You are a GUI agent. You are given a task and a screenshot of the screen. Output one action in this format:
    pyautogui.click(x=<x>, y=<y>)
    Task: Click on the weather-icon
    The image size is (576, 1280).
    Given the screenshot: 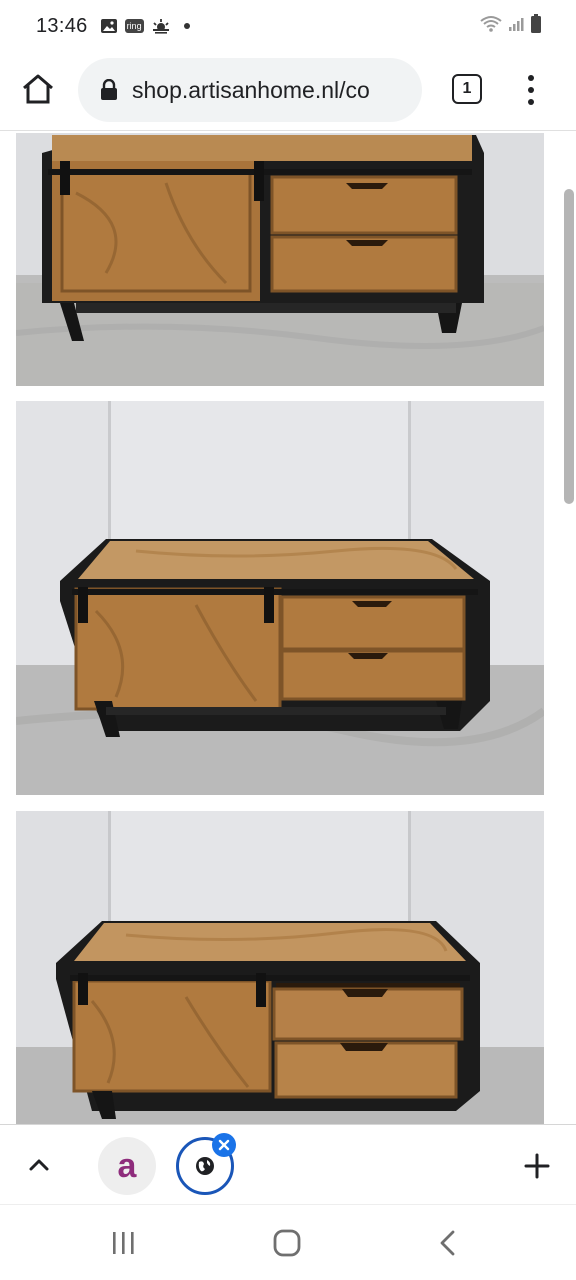 What is the action you would take?
    pyautogui.click(x=161, y=26)
    